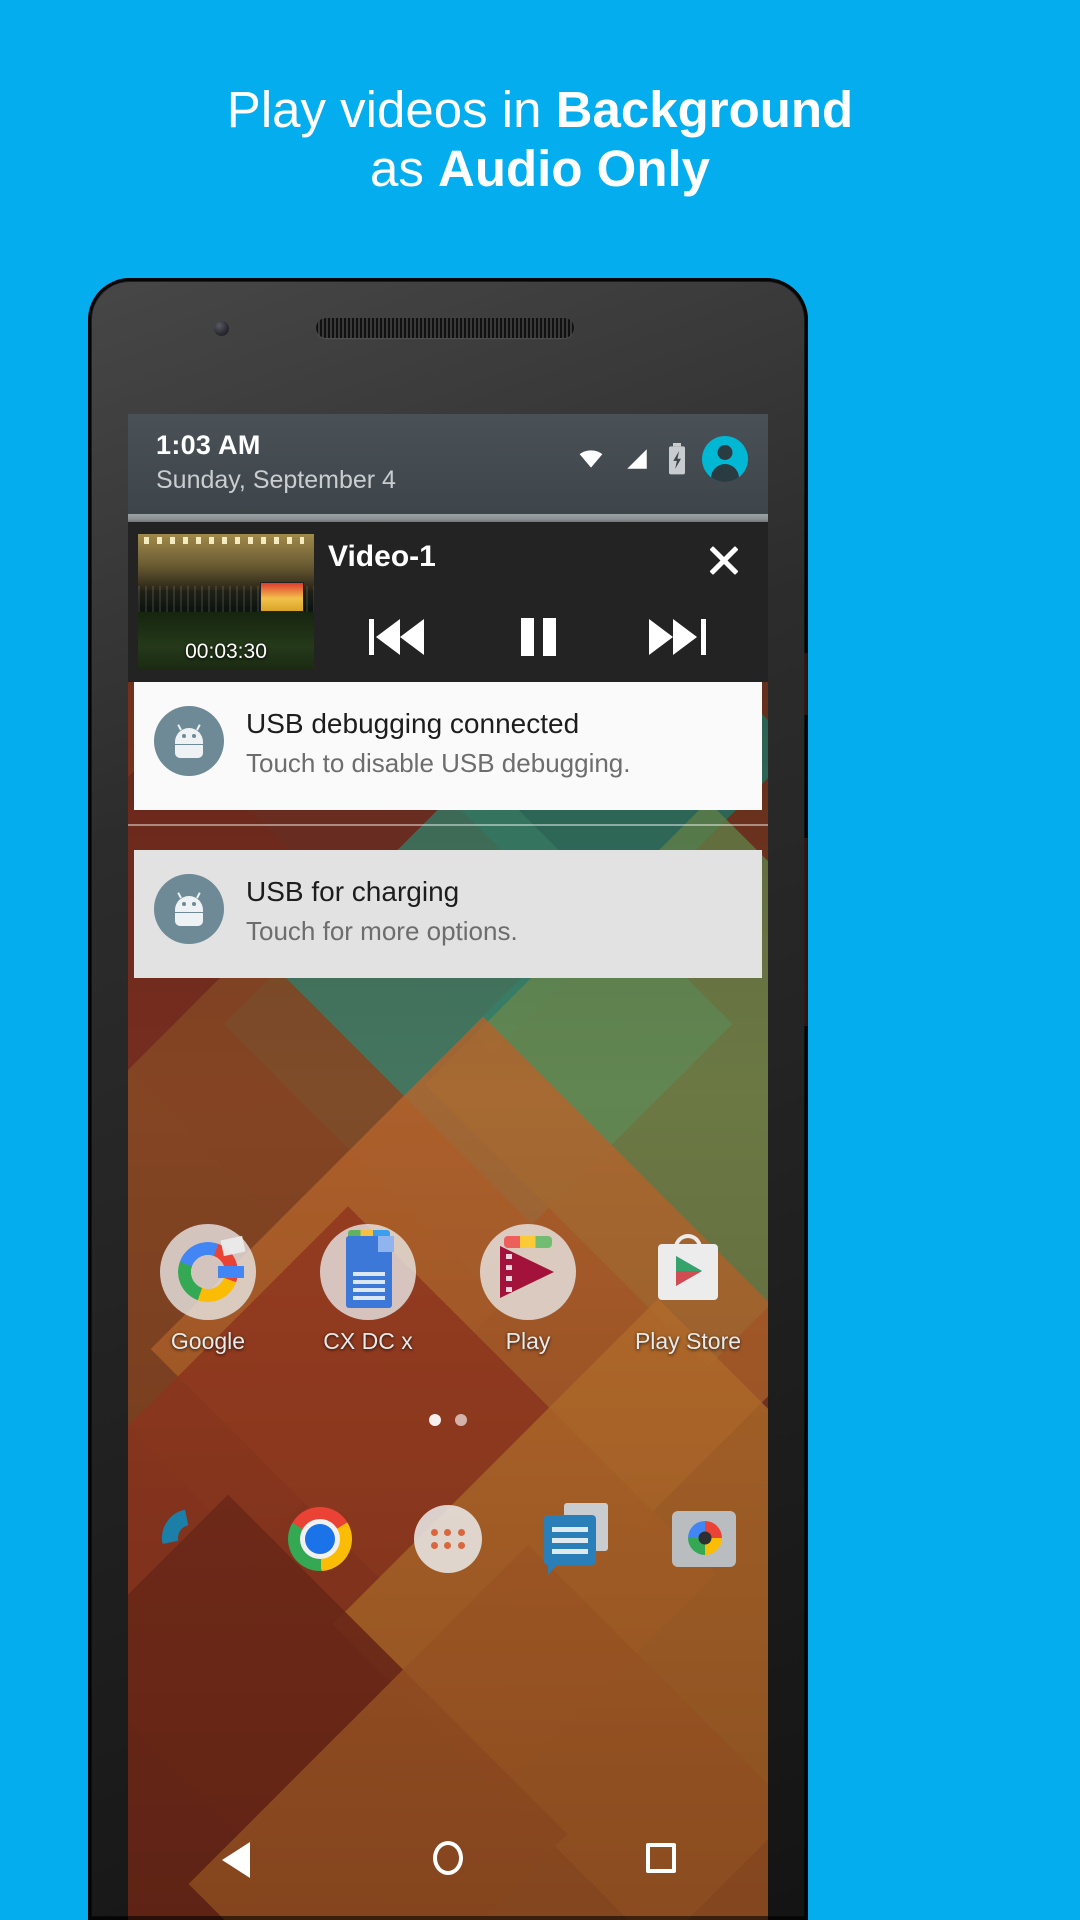  I want to click on app-drawer-icon, so click(448, 1539).